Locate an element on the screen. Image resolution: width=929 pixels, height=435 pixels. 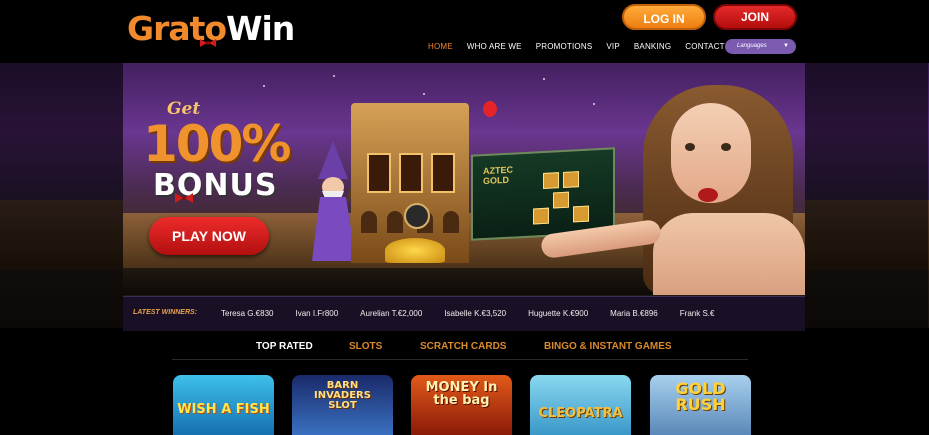
aztec-gold-game-screen: AZTEC GOLD is located at coordinates (543, 194).